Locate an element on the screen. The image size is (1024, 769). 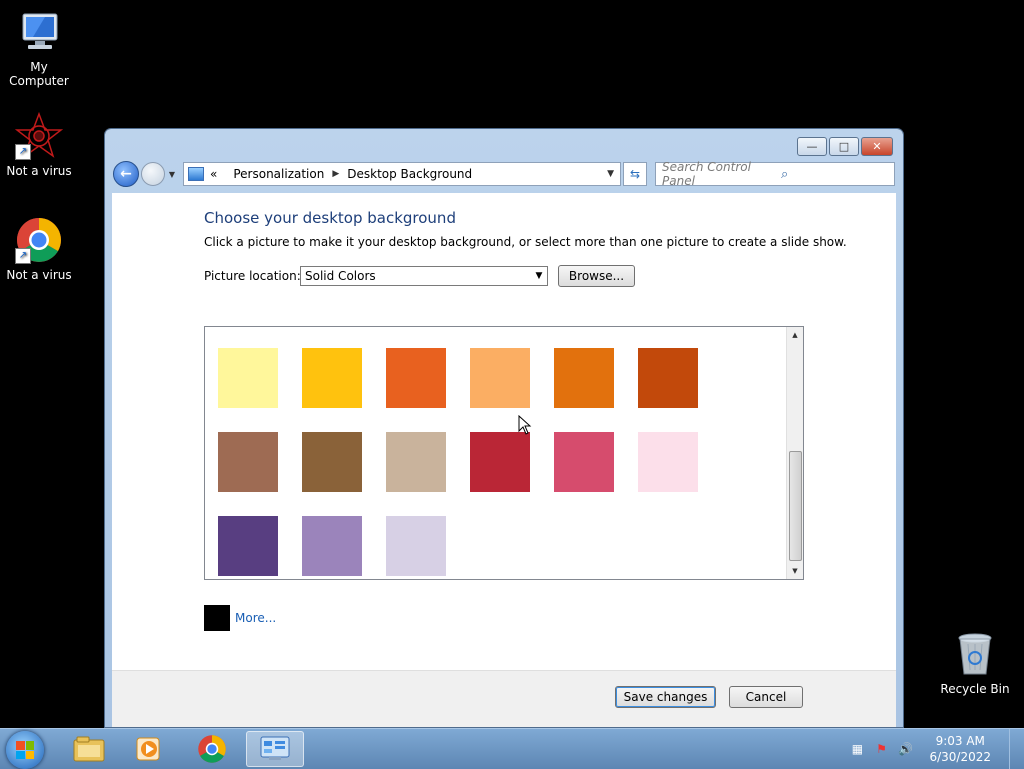
close-button: ✕ is located at coordinates (877, 146).